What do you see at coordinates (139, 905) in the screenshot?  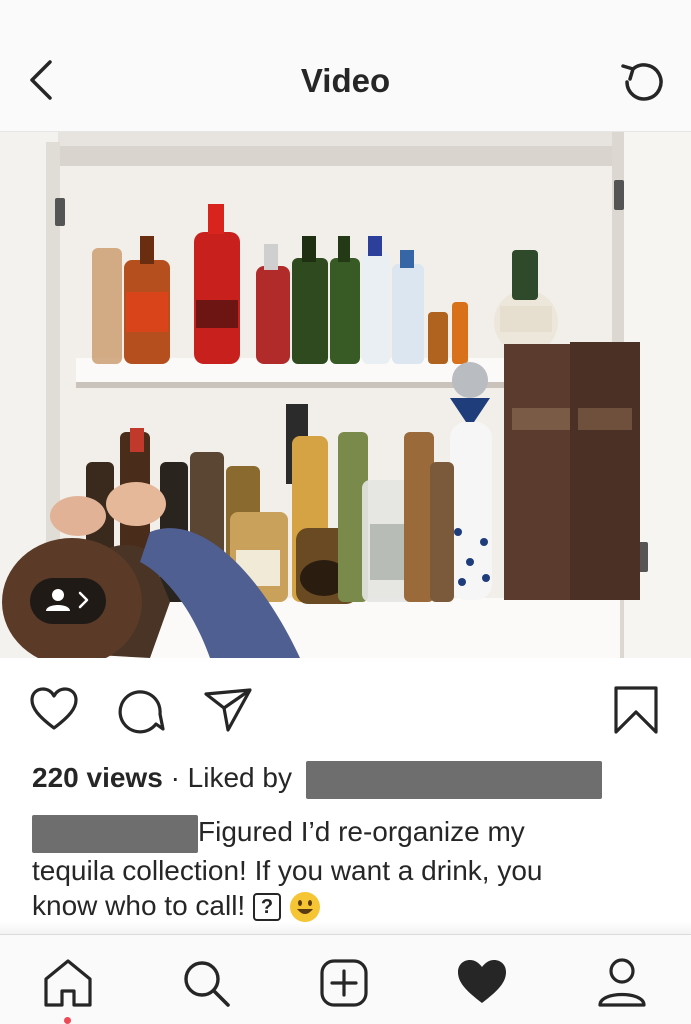 I see `caption-line-3: know who to call!` at bounding box center [139, 905].